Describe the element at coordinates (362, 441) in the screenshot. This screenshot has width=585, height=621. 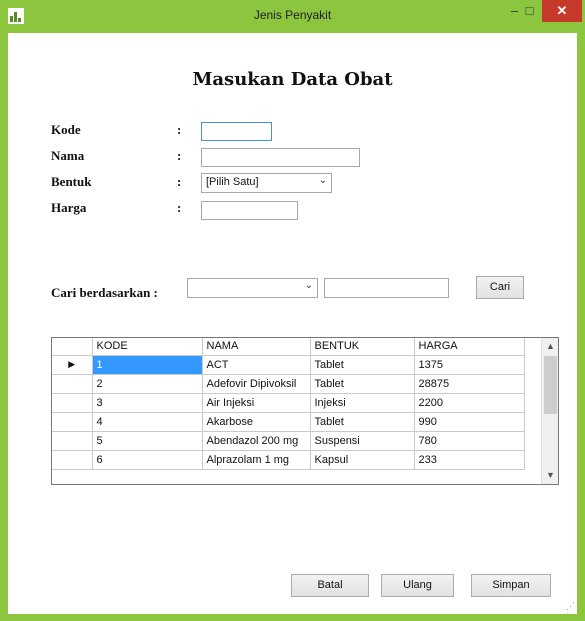
I see `table-cell: Suspensi` at that location.